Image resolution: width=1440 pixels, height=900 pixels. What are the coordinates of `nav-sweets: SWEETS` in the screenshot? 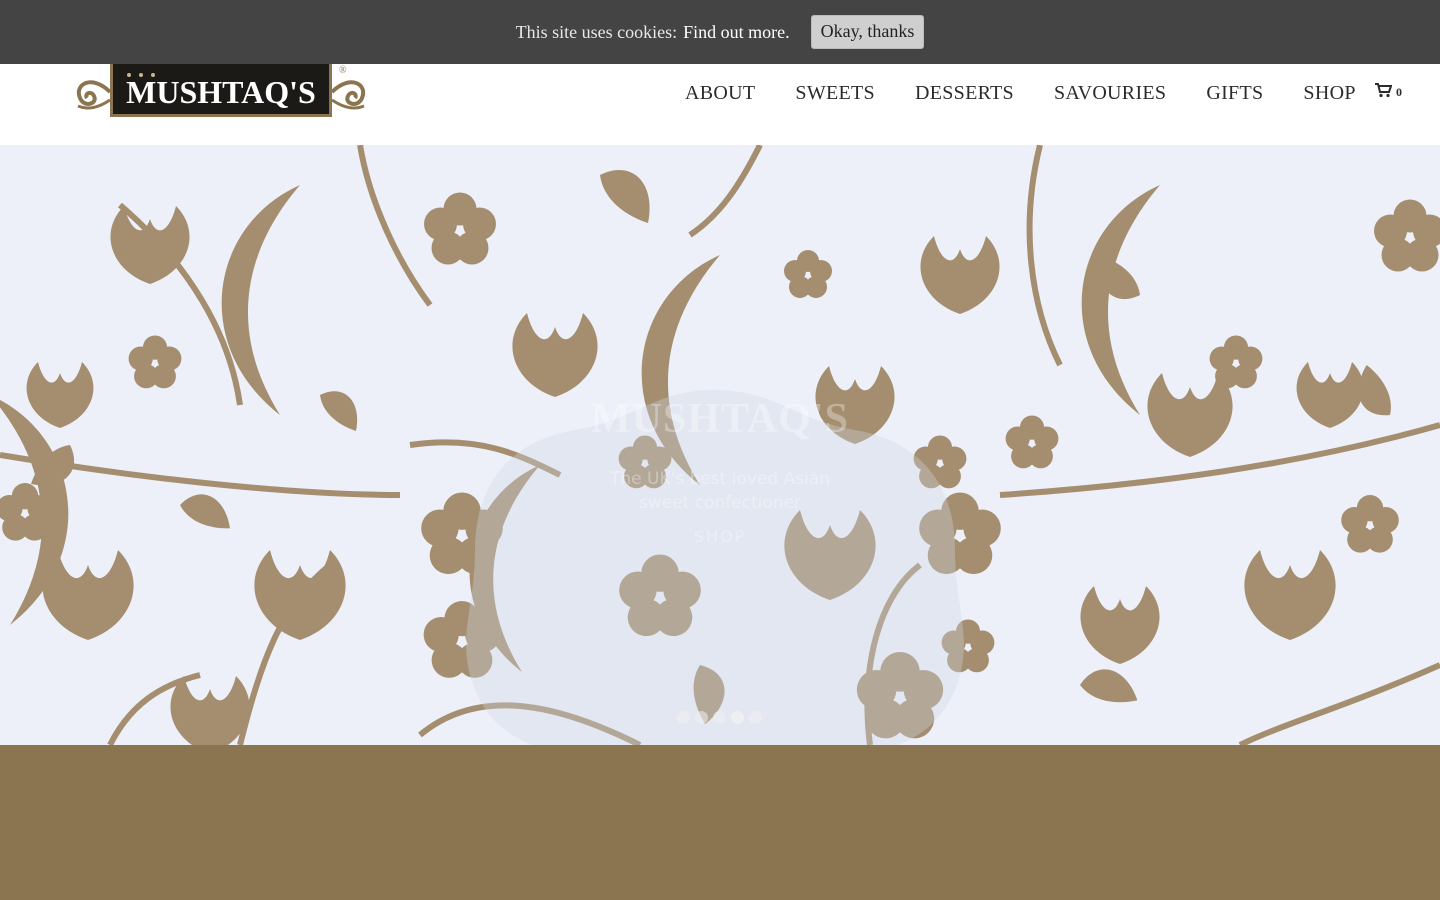 It's located at (835, 93).